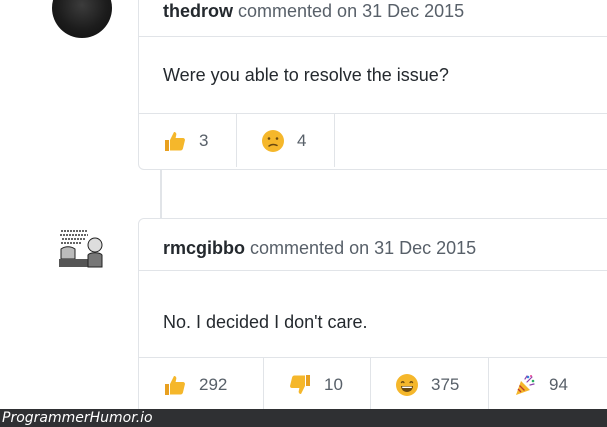  What do you see at coordinates (204, 248) in the screenshot?
I see `author-link: rmcgibbo` at bounding box center [204, 248].